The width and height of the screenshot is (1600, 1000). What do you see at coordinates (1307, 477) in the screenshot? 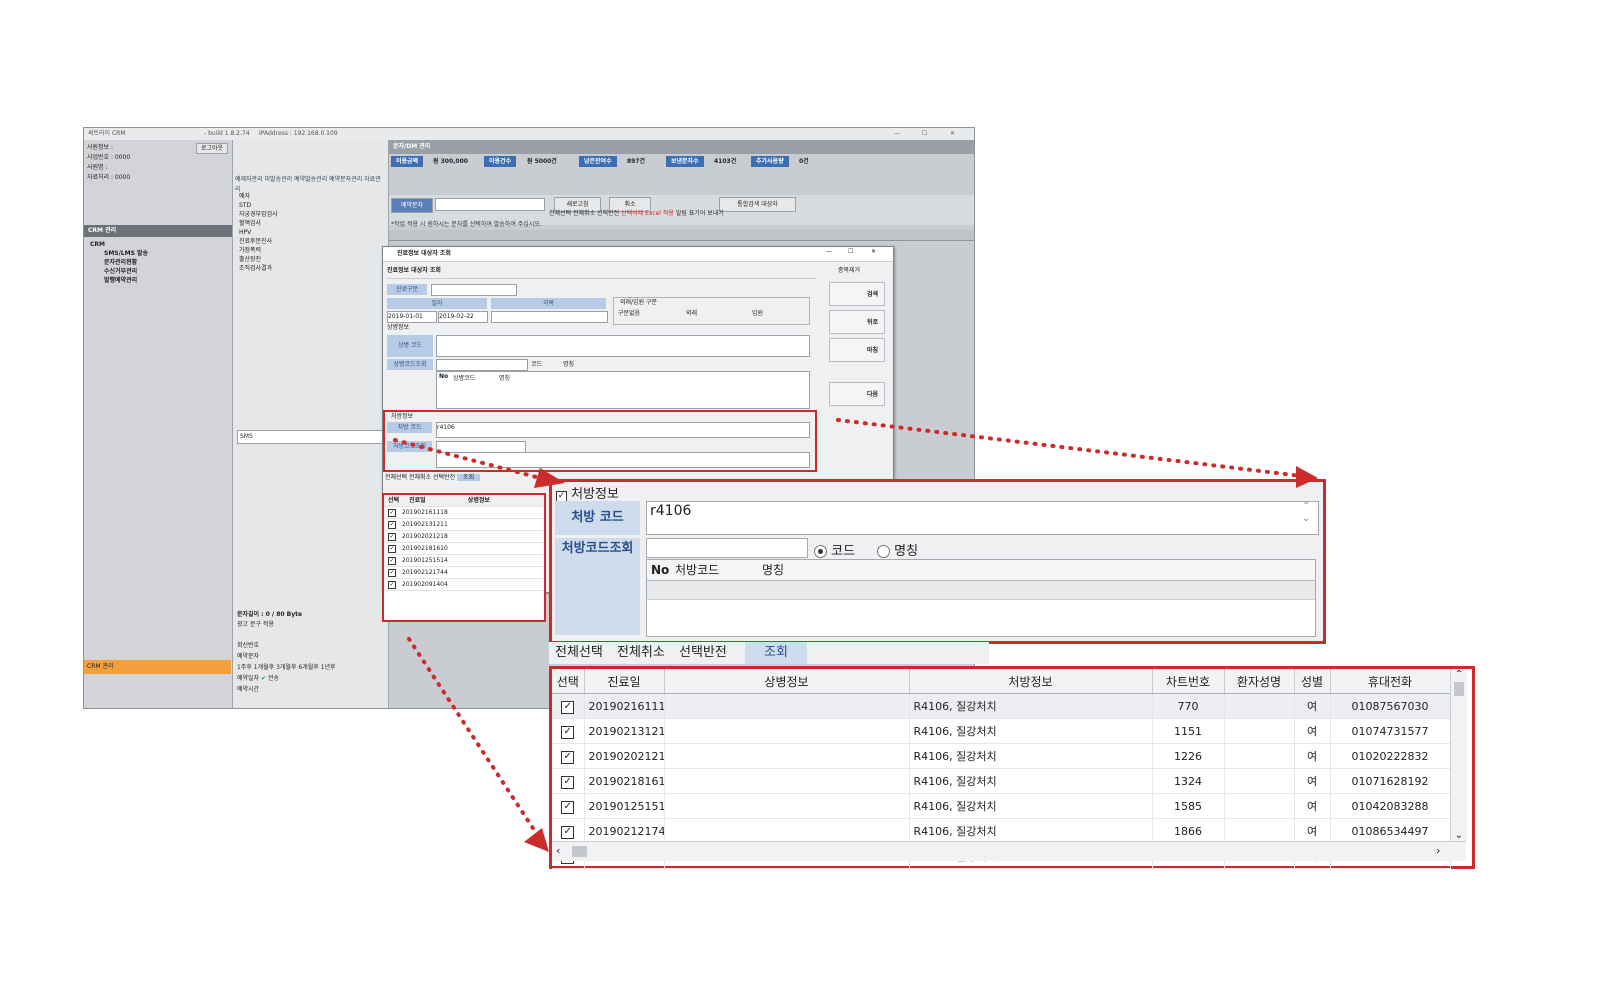
I see `arrowhead-rx` at bounding box center [1307, 477].